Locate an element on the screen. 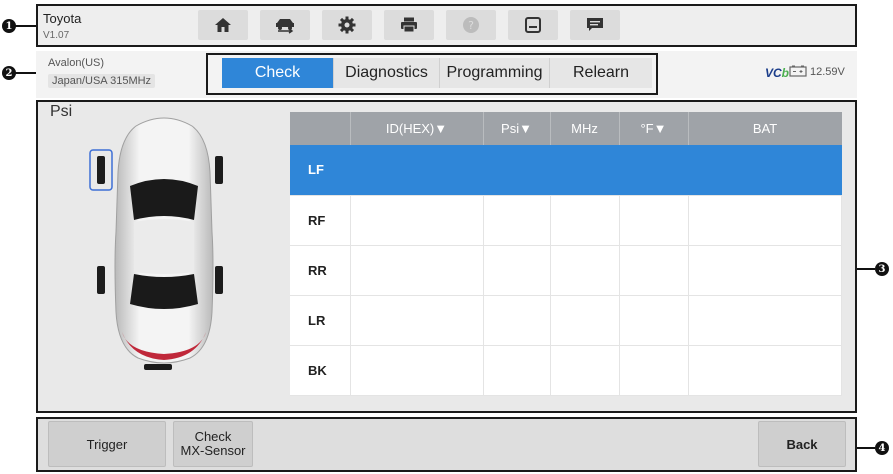 The image size is (893, 474). help-button: ? is located at coordinates (471, 25).